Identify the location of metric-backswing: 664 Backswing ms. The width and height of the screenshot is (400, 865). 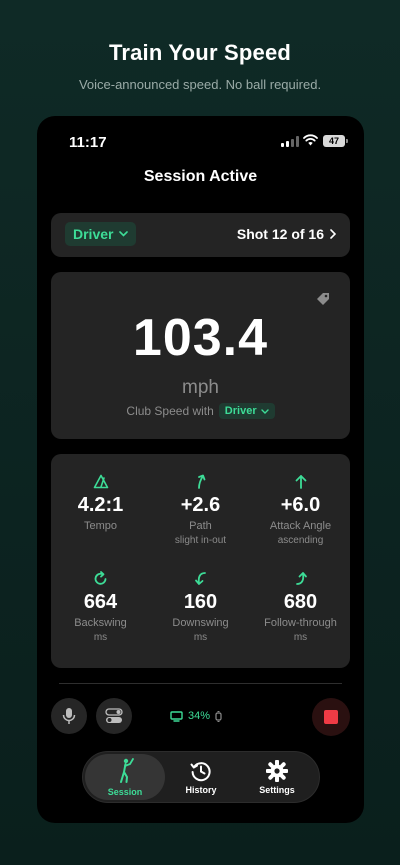
(100, 607).